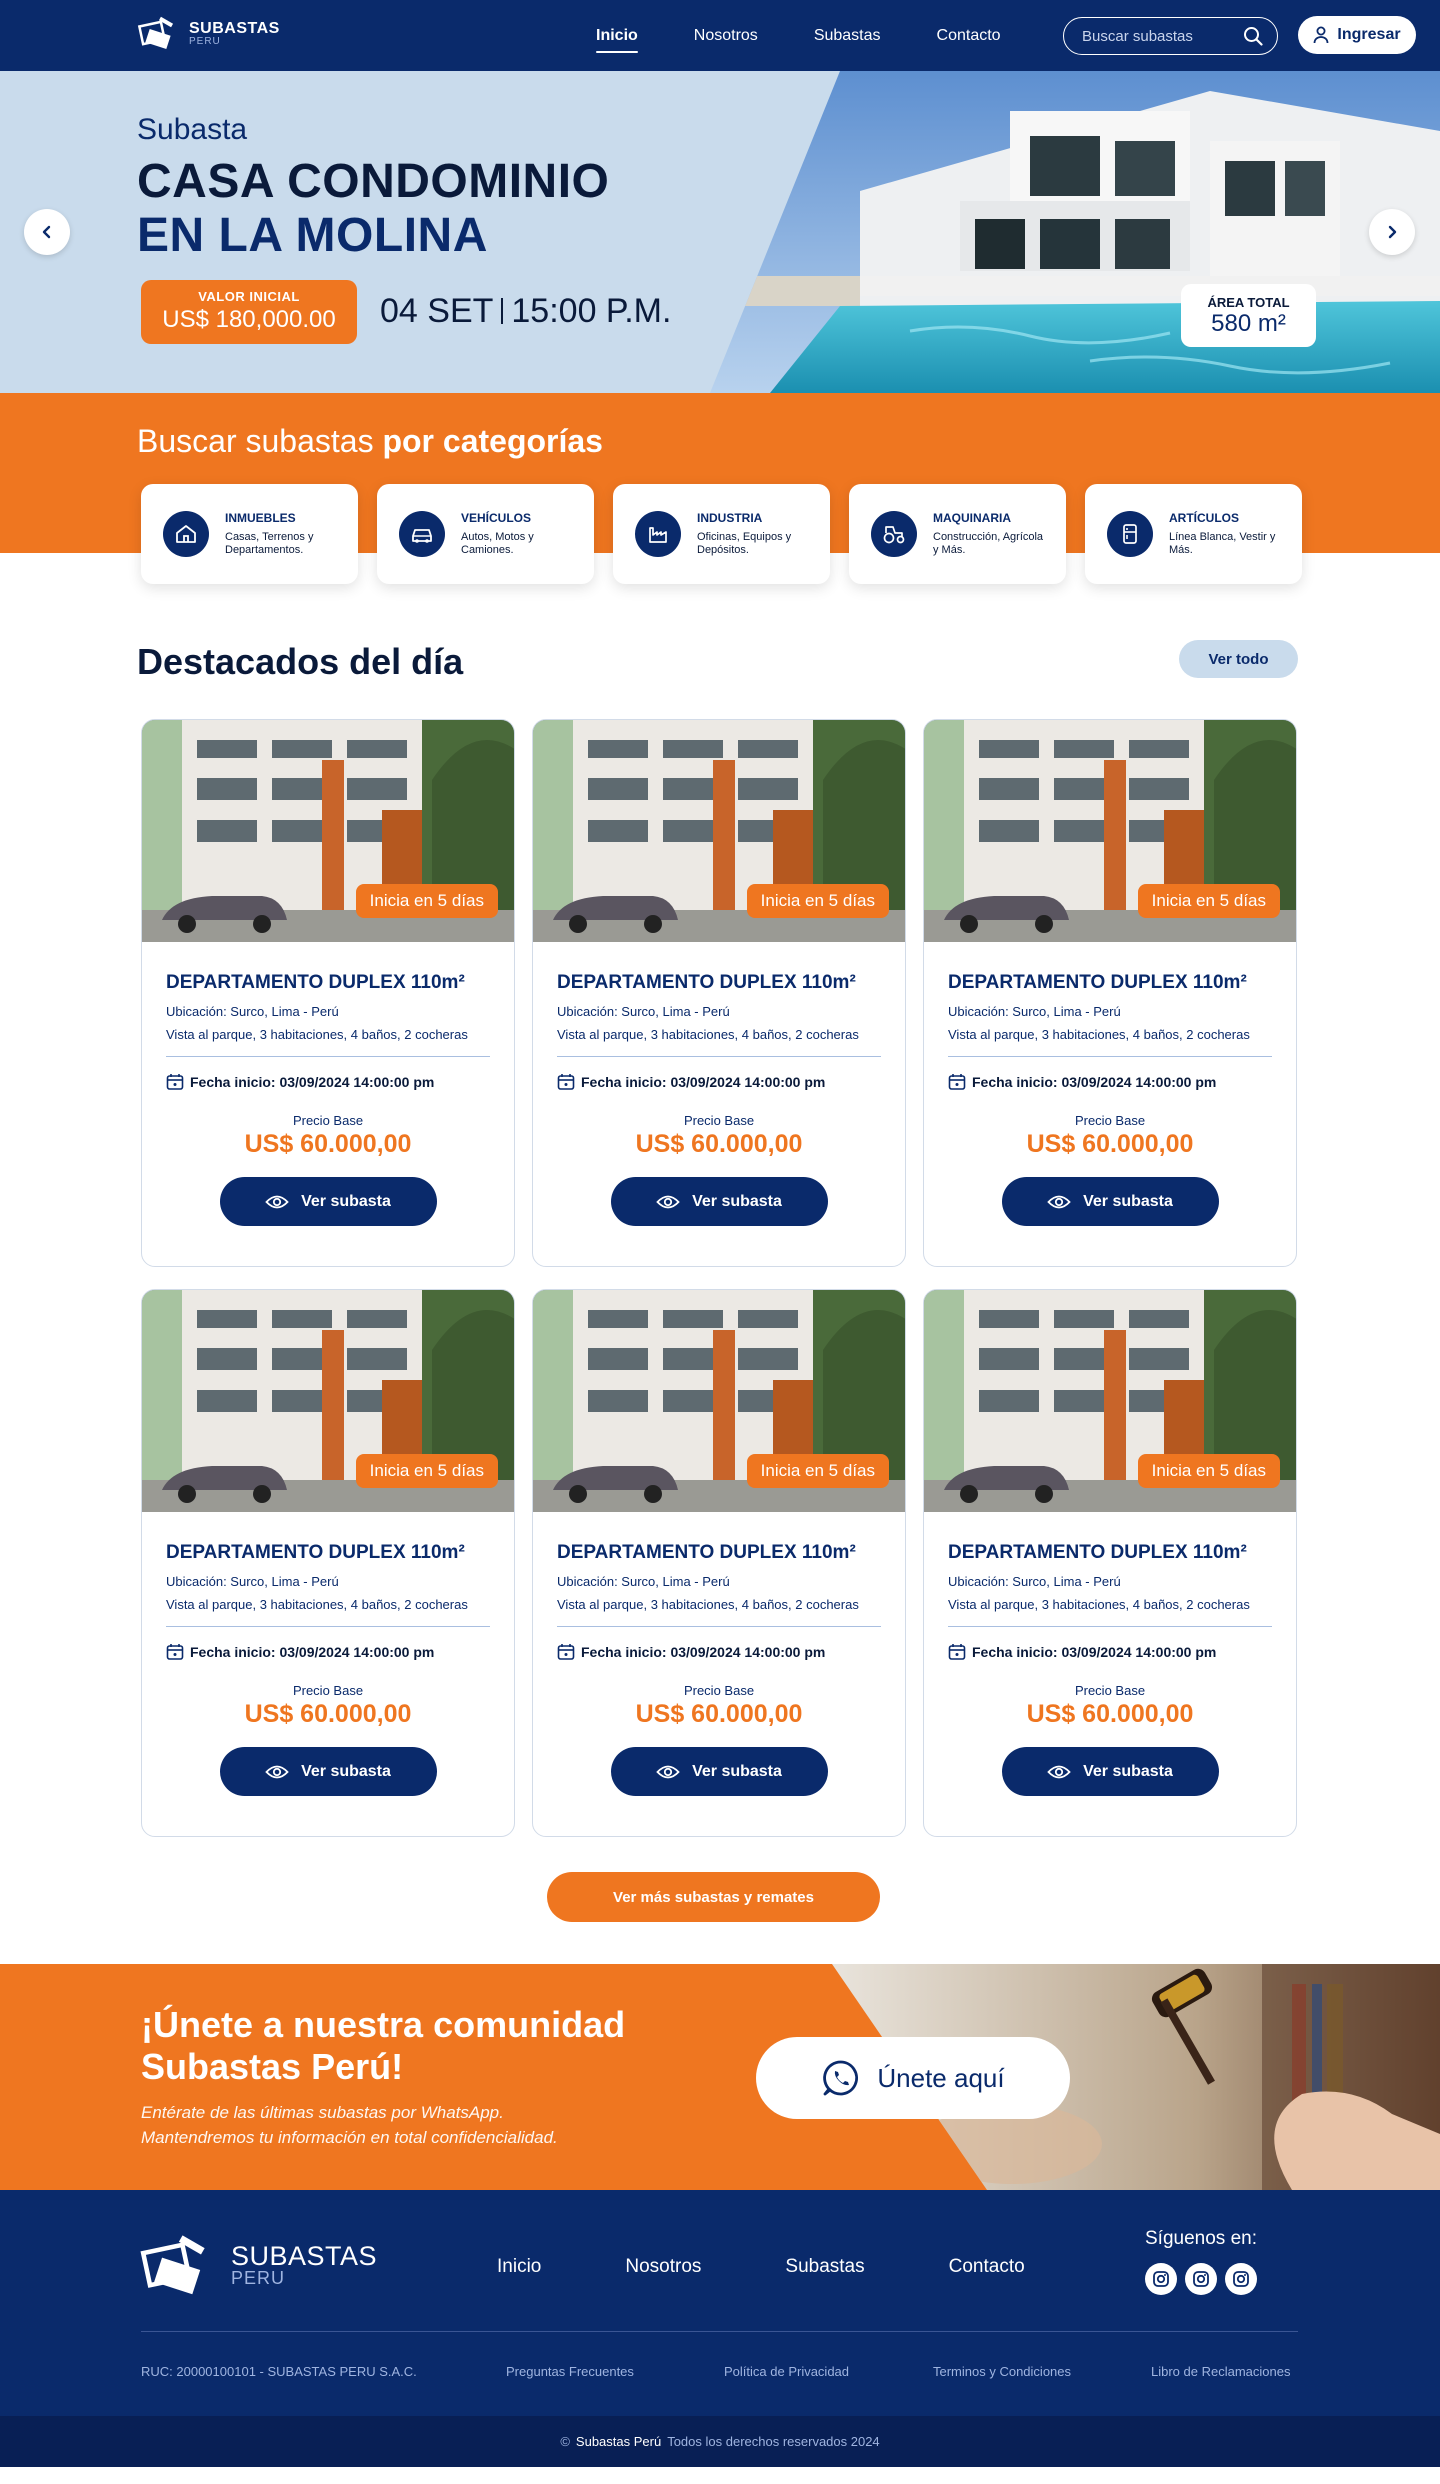 Image resolution: width=1440 pixels, height=2484 pixels. I want to click on footer-complaints-link: Libro de Reclamaciones, so click(1220, 2371).